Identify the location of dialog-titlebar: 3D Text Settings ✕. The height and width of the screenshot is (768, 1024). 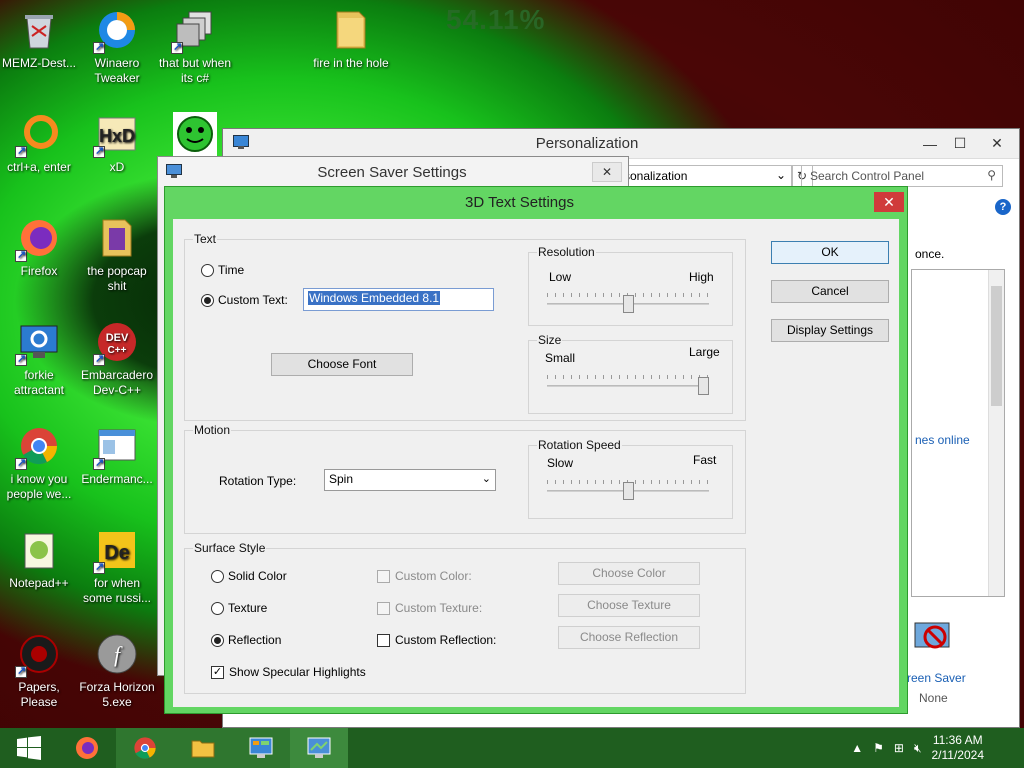
(536, 202).